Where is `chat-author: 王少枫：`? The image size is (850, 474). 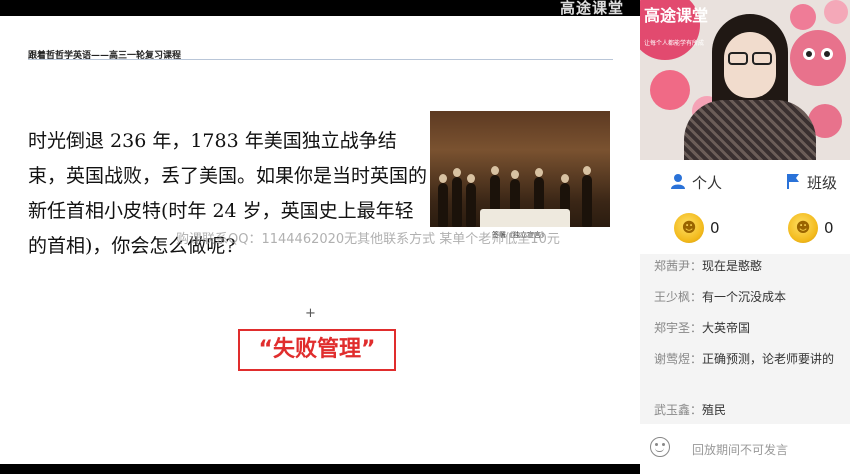
chat-author: 王少枫： is located at coordinates (678, 297).